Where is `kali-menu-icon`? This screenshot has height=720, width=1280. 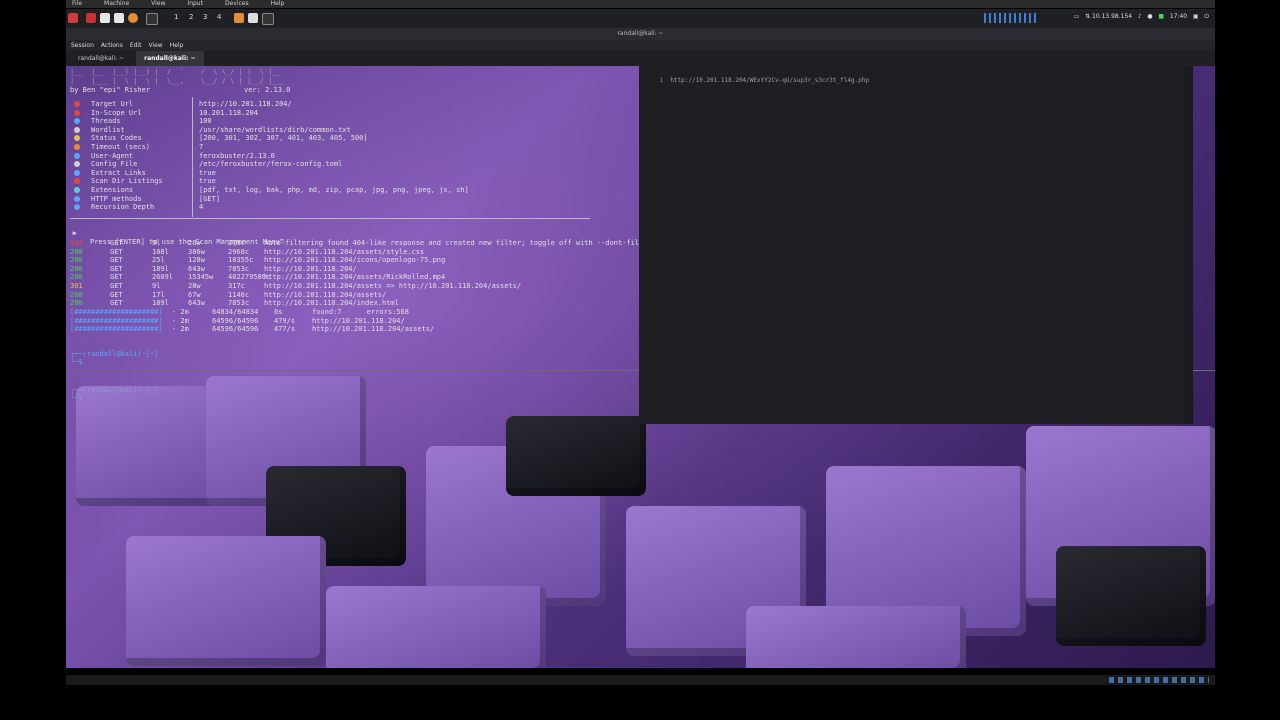 kali-menu-icon is located at coordinates (73, 18).